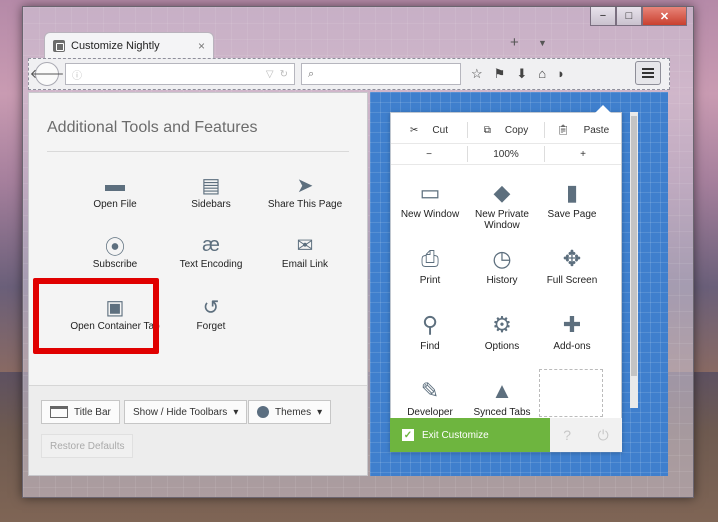 This screenshot has height=522, width=718. What do you see at coordinates (502, 192) in the screenshot?
I see `private-mask-icon: ◆` at bounding box center [502, 192].